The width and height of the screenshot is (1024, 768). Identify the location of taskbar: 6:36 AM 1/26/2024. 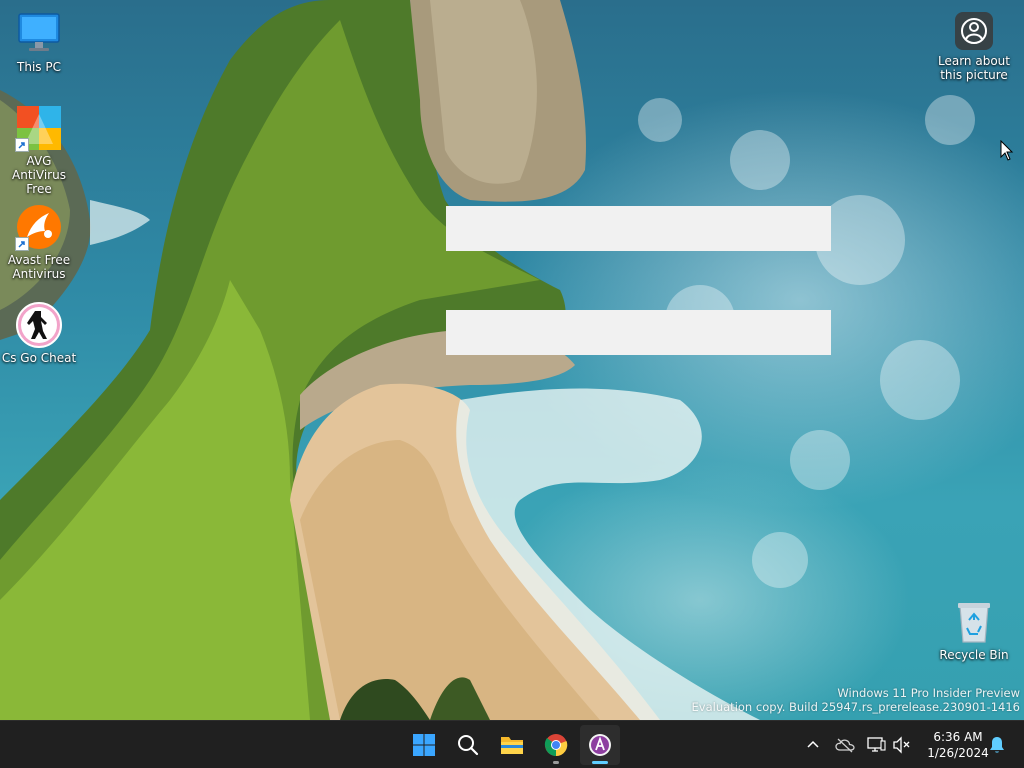
(512, 744).